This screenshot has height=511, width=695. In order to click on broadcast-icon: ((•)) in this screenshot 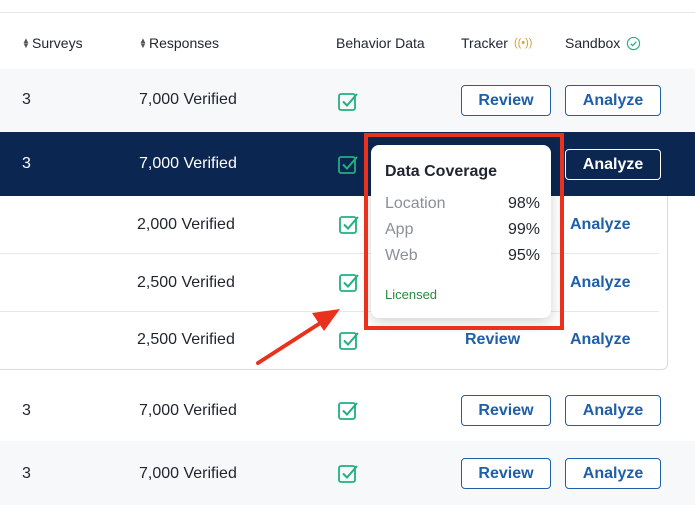, I will do `click(523, 43)`.